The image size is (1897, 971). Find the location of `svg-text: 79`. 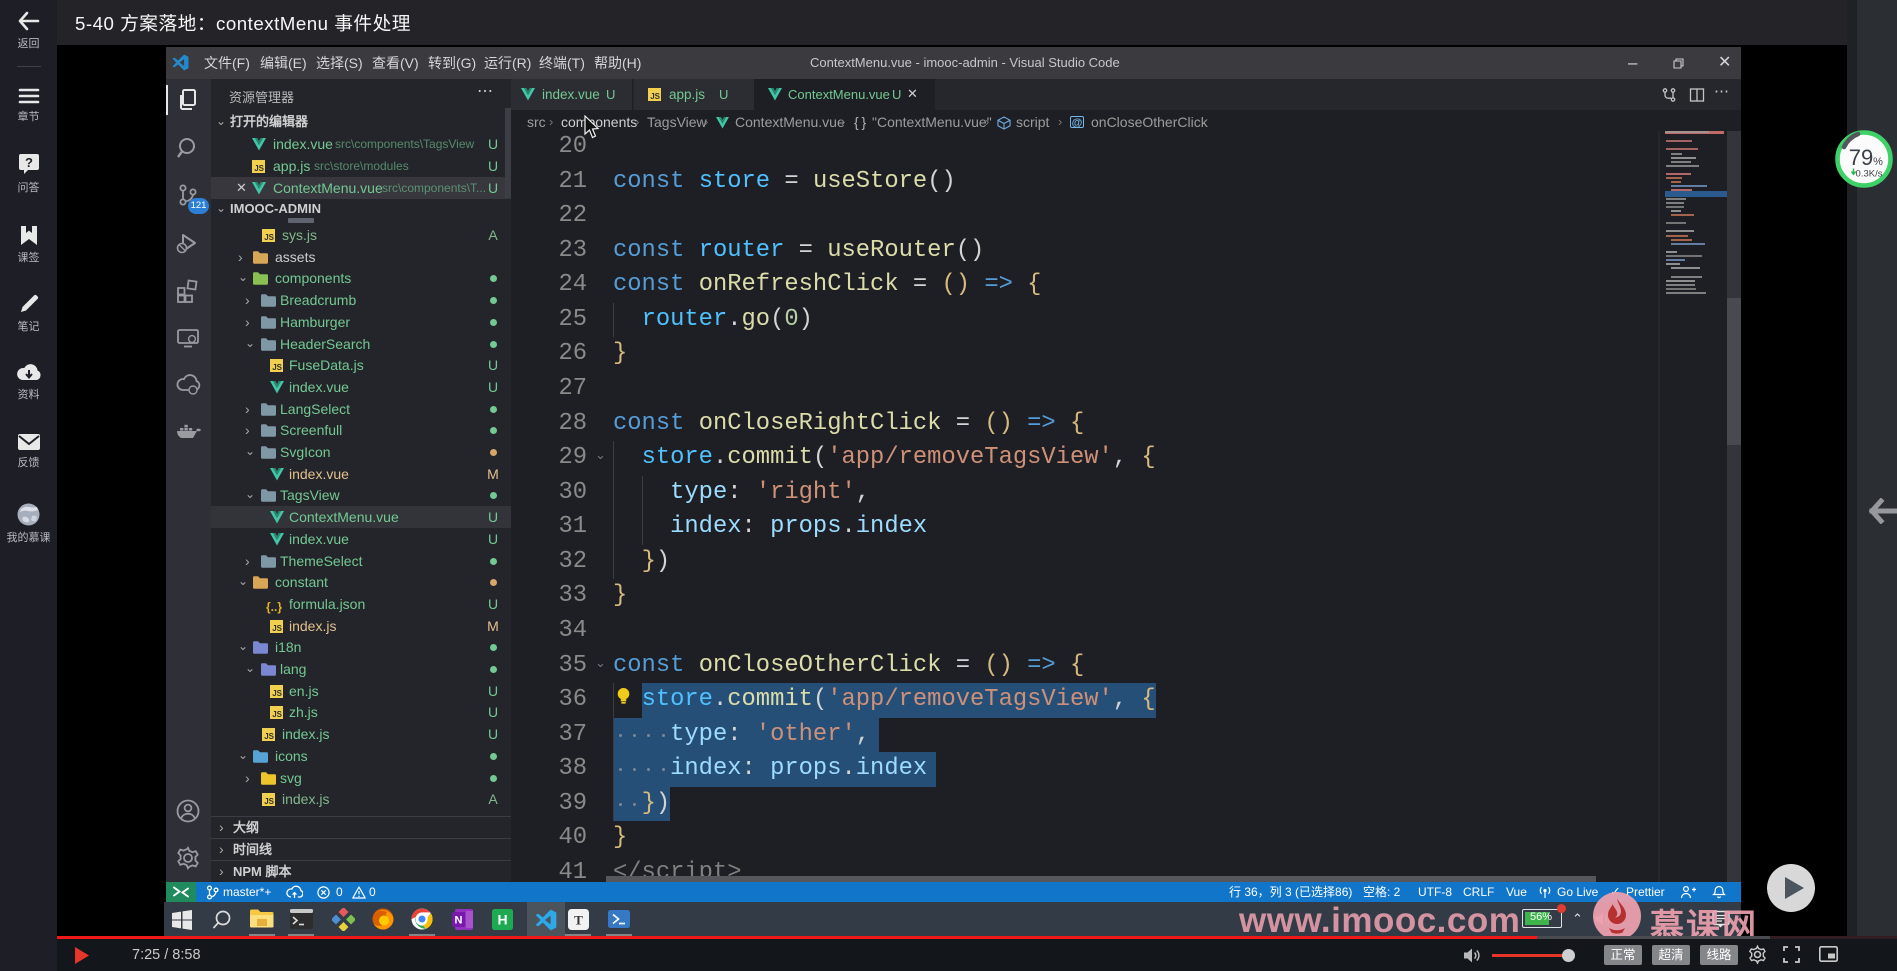

svg-text: 79 is located at coordinates (1861, 157).